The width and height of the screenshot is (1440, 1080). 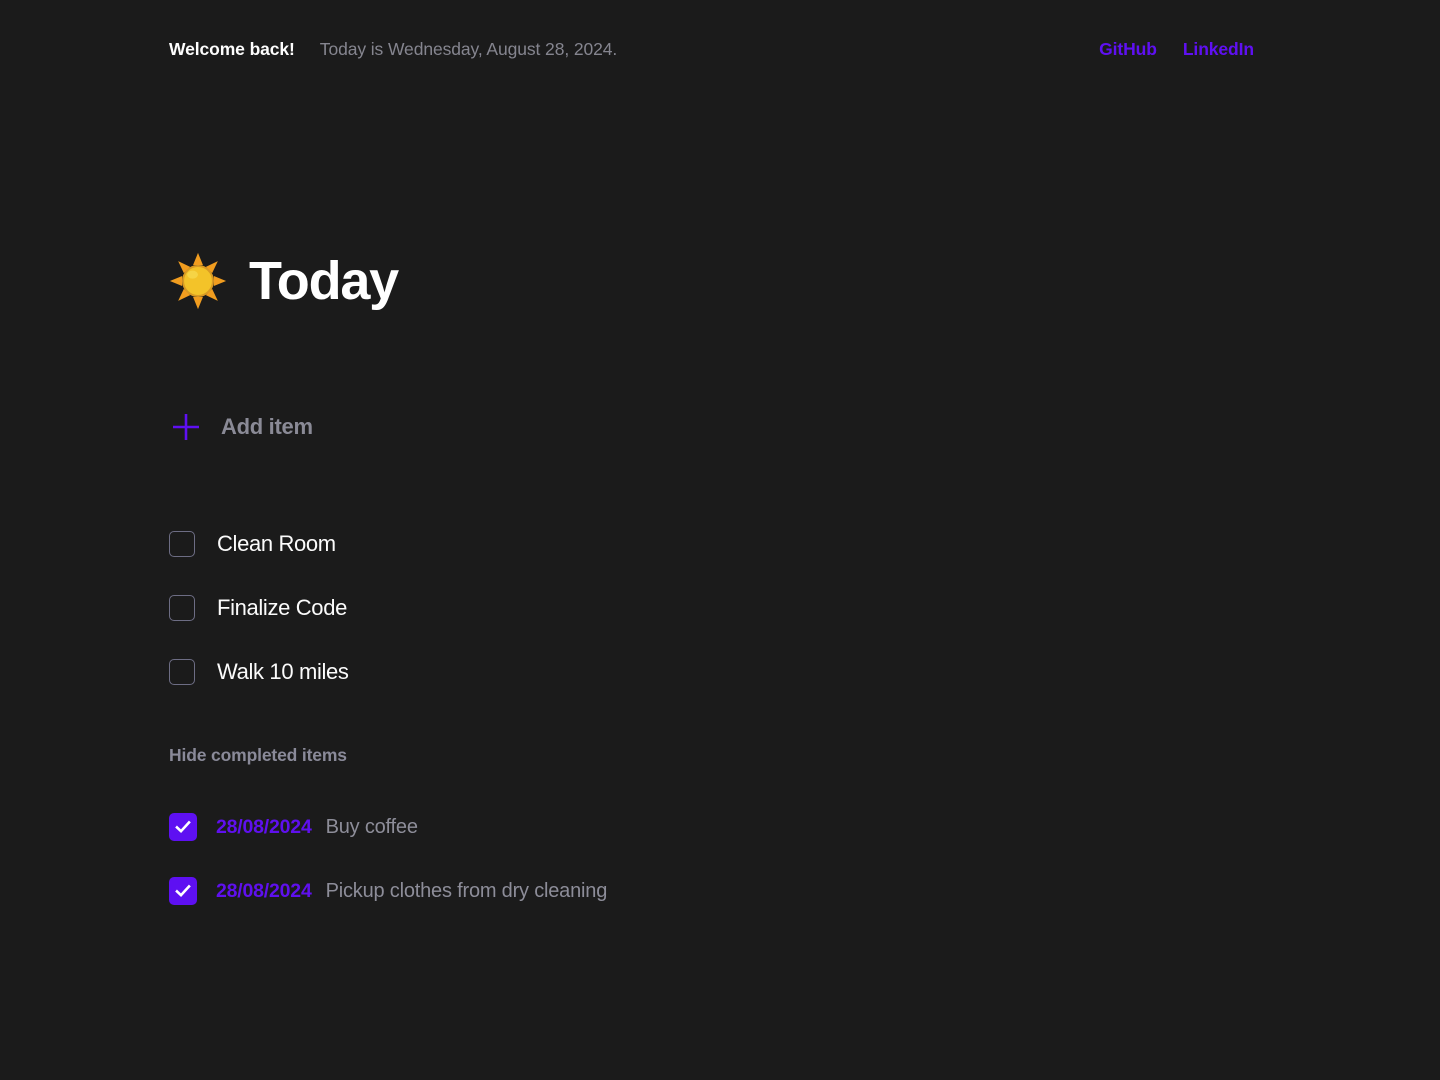 I want to click on nav-link-linkedin: LinkedIn, so click(x=1218, y=49).